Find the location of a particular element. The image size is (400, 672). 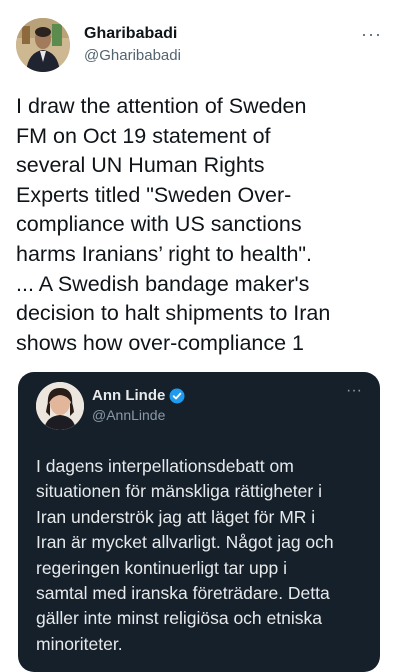

quoted-handle: @AnnLinde is located at coordinates (138, 415).